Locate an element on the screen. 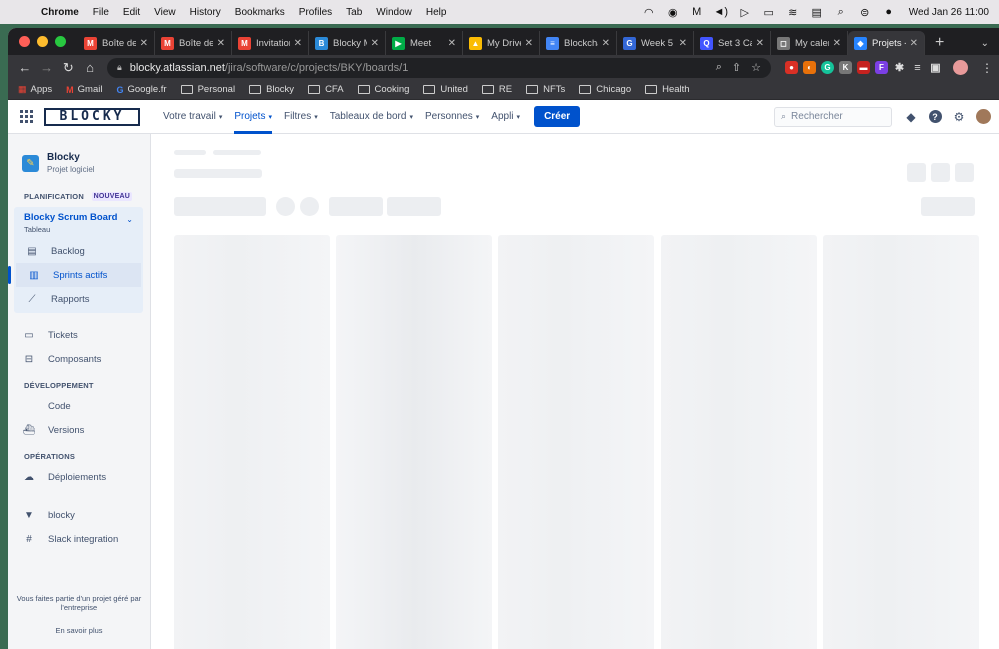 Image resolution: width=999 pixels, height=649 pixels. bookmark-google-fr: G Google.fr is located at coordinates (141, 89).